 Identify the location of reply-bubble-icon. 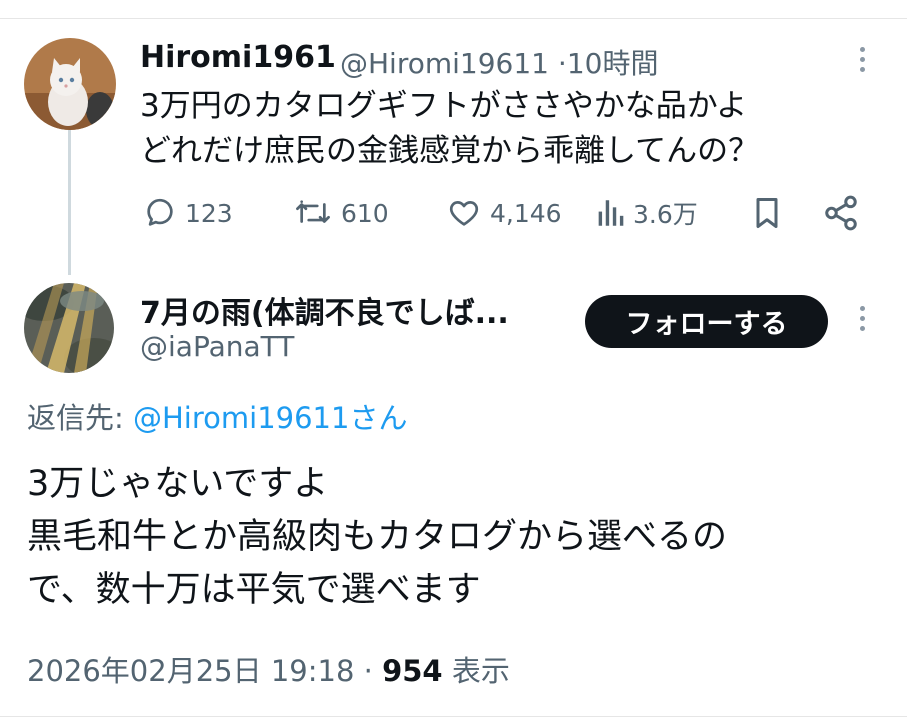
(160, 212).